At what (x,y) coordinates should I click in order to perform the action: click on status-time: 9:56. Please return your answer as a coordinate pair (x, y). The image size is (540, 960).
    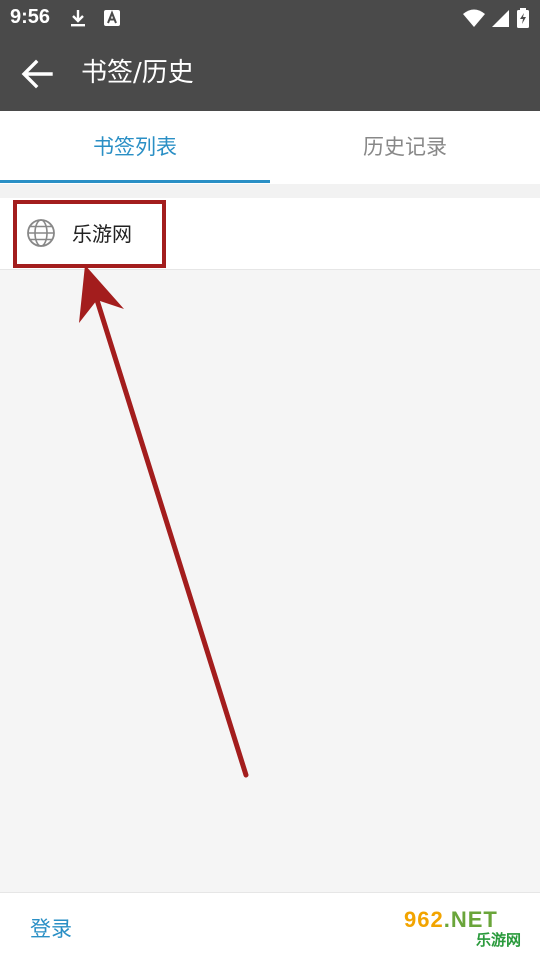
    Looking at the image, I should click on (30, 17).